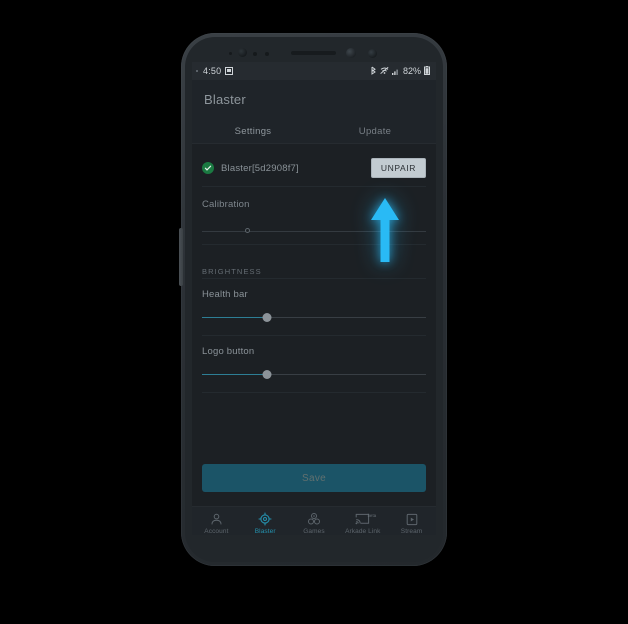 Image resolution: width=628 pixels, height=624 pixels. Describe the element at coordinates (314, 375) in the screenshot. I see `logo-button-slider` at that location.